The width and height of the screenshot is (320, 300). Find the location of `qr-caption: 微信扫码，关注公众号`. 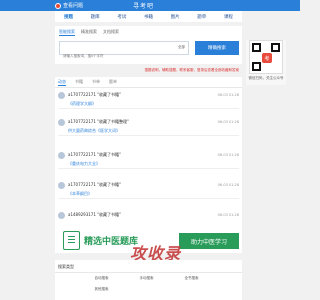

qr-caption: 微信扫码，关注公众号 is located at coordinates (266, 78).